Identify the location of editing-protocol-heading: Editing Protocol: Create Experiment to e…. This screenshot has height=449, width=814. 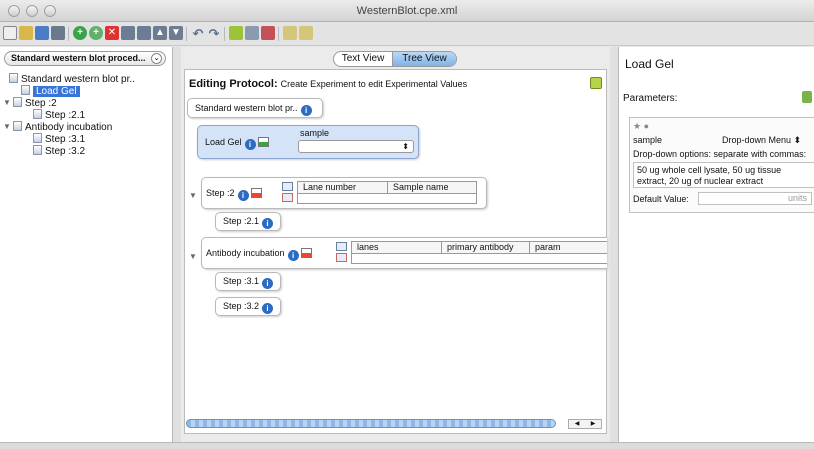
(328, 84).